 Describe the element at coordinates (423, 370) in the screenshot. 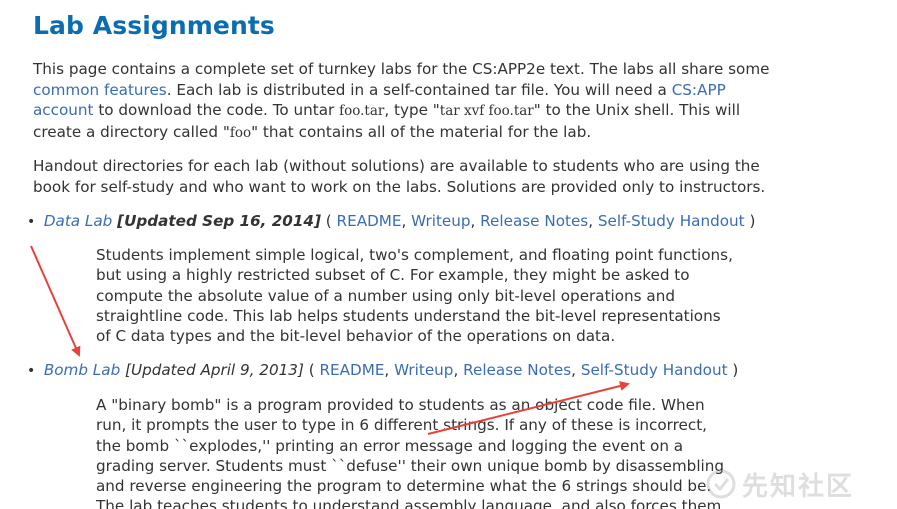

I see `bomb-lab-writeup-link: Writeup` at that location.